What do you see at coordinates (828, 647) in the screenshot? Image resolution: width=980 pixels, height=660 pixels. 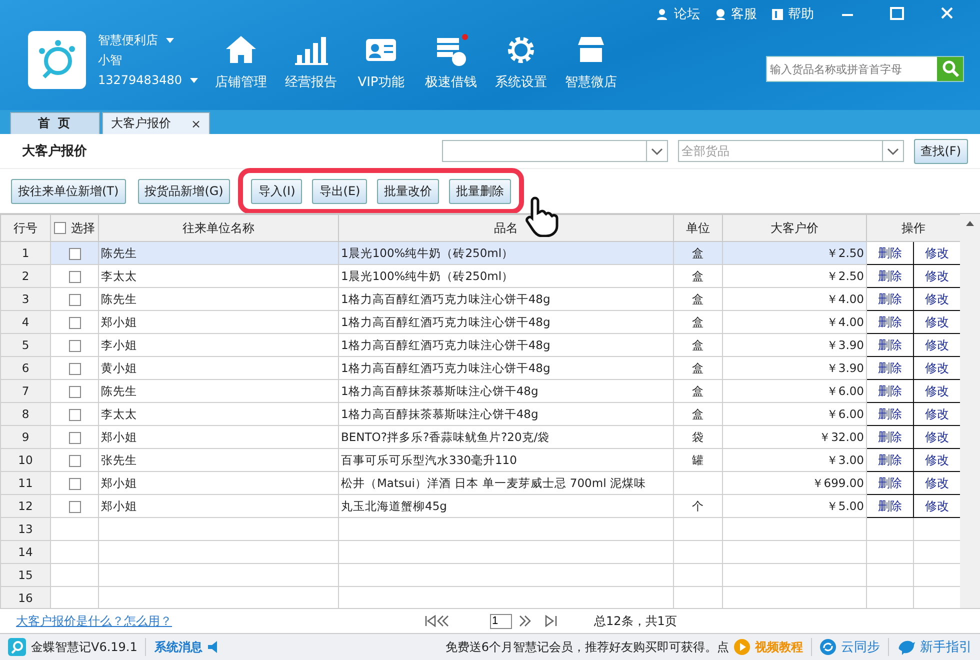 I see `sync-icon` at bounding box center [828, 647].